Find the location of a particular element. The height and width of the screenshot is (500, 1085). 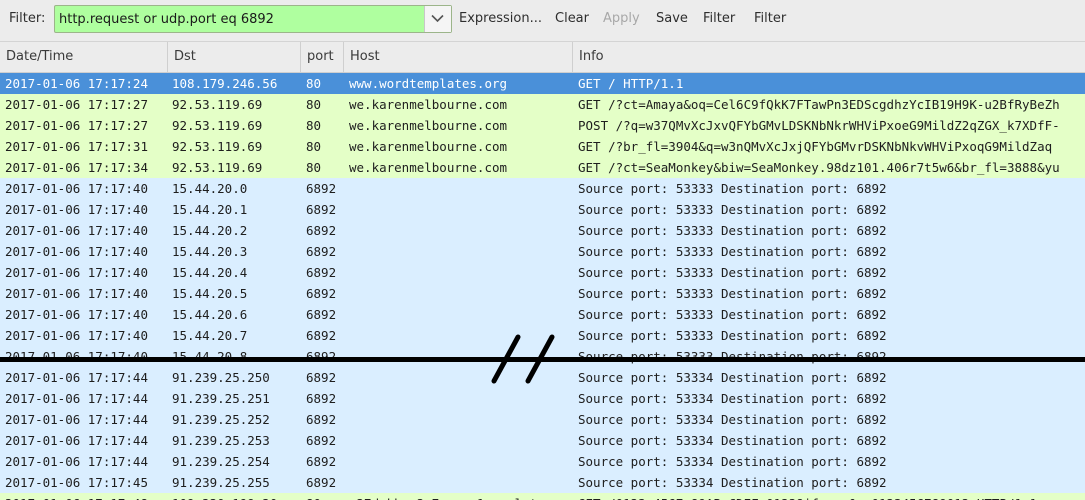

cell-dst: 15.44.20.7 is located at coordinates (210, 335).